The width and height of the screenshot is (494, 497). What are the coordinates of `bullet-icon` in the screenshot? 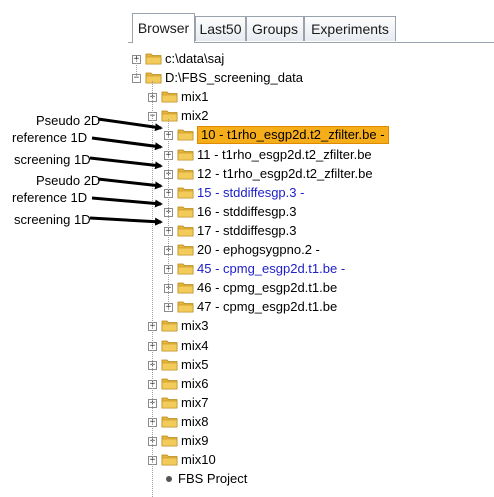 It's located at (169, 479).